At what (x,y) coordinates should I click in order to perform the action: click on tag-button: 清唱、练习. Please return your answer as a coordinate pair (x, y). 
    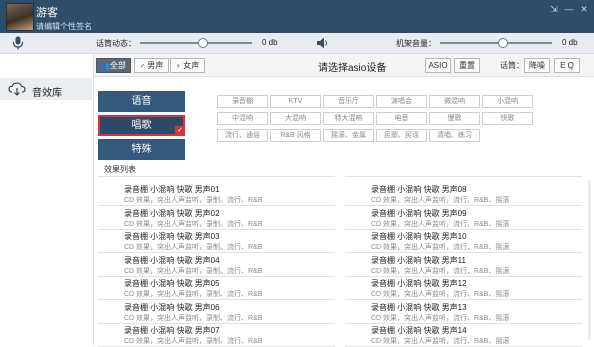
    Looking at the image, I should click on (454, 135).